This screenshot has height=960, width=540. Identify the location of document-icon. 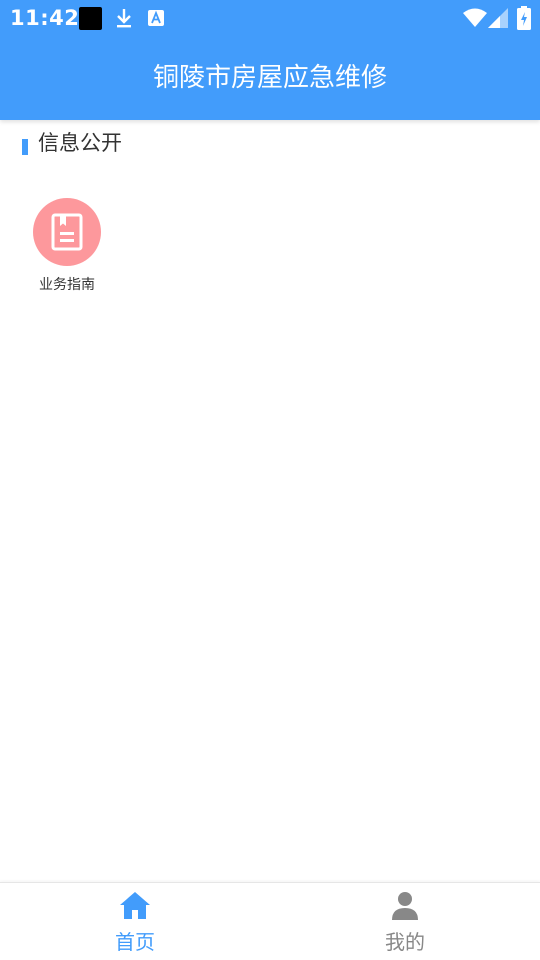
(67, 232).